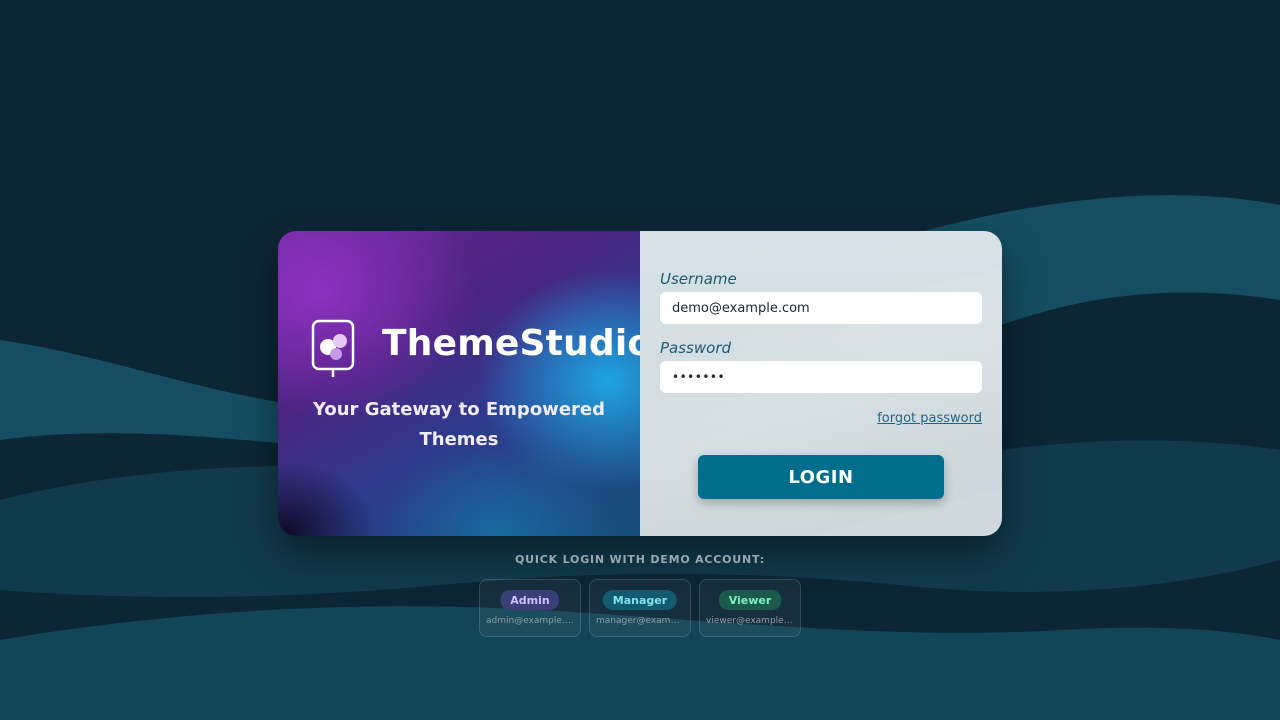 This screenshot has width=1280, height=720. What do you see at coordinates (640, 559) in the screenshot?
I see `quick-login-title: QUICK LOGIN WITH DEMO ACCOUNT:` at bounding box center [640, 559].